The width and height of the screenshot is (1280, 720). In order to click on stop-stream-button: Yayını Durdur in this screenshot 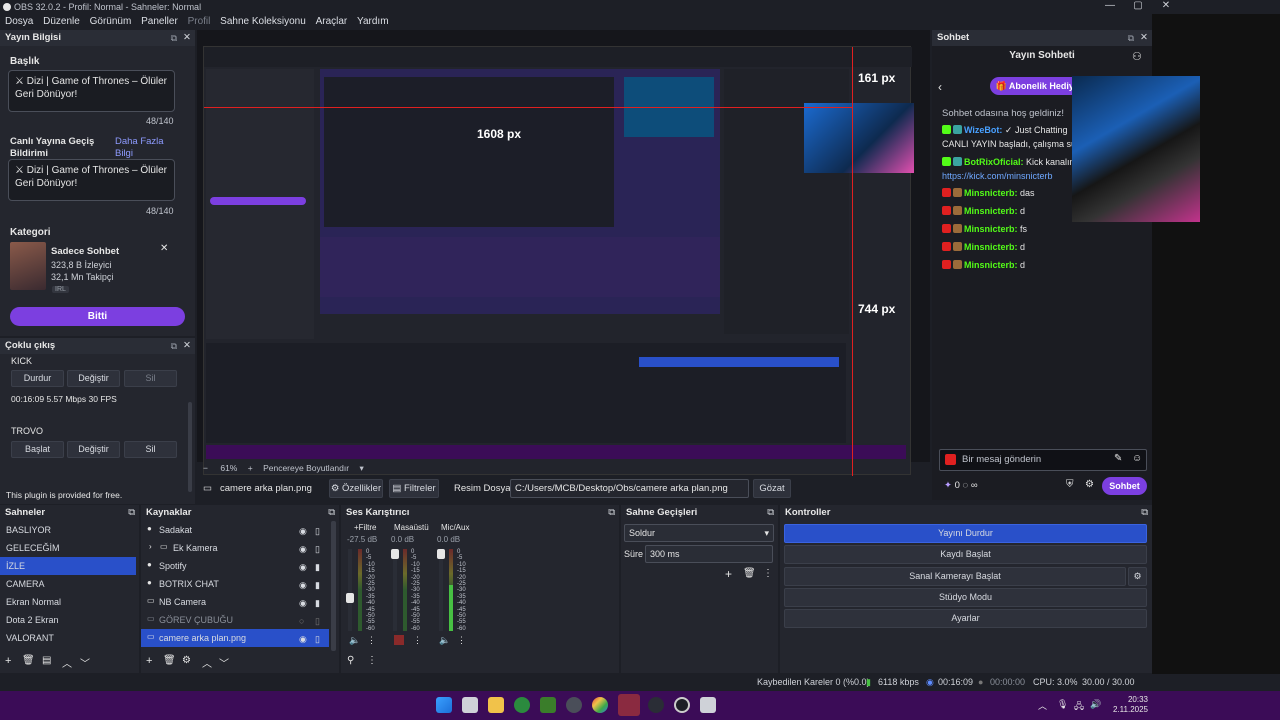, I will do `click(965, 533)`.